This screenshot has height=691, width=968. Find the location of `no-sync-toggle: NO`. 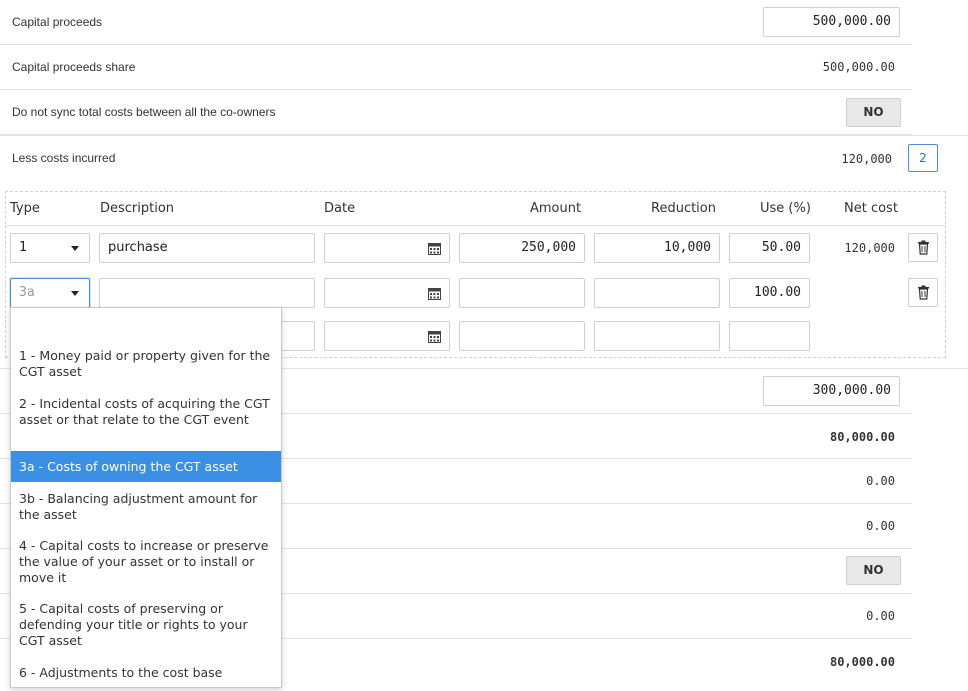

no-sync-toggle: NO is located at coordinates (873, 112).